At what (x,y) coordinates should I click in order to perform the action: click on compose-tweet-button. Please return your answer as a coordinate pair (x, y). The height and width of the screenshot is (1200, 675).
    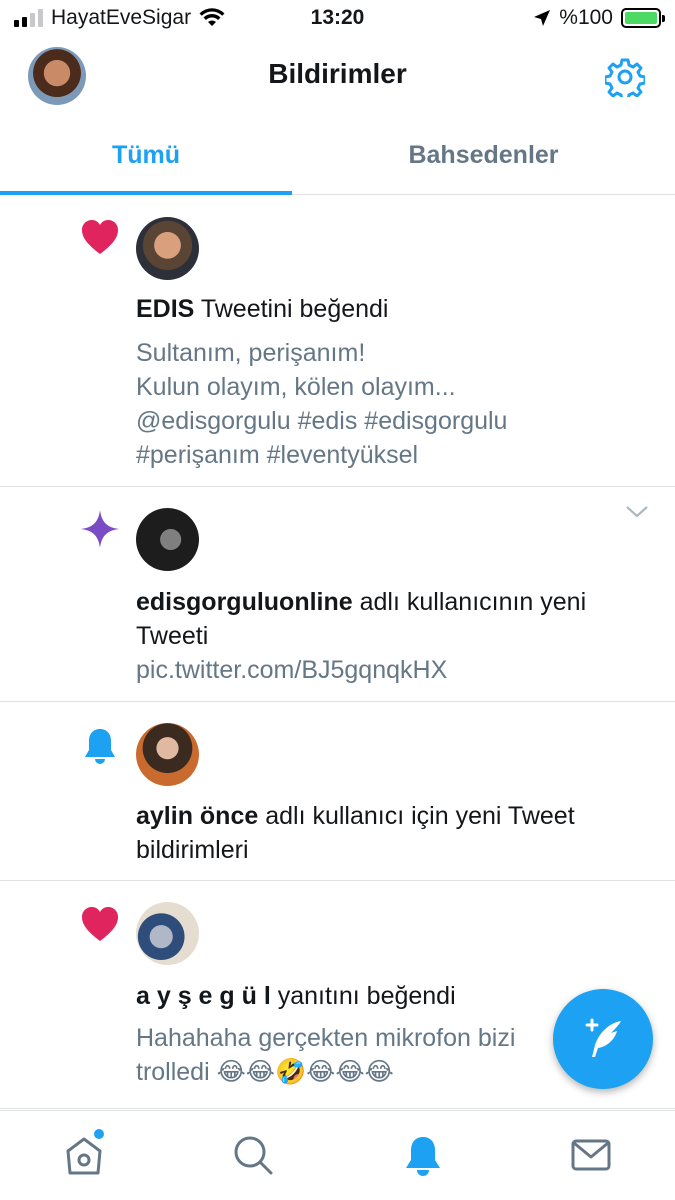
    Looking at the image, I should click on (603, 1039).